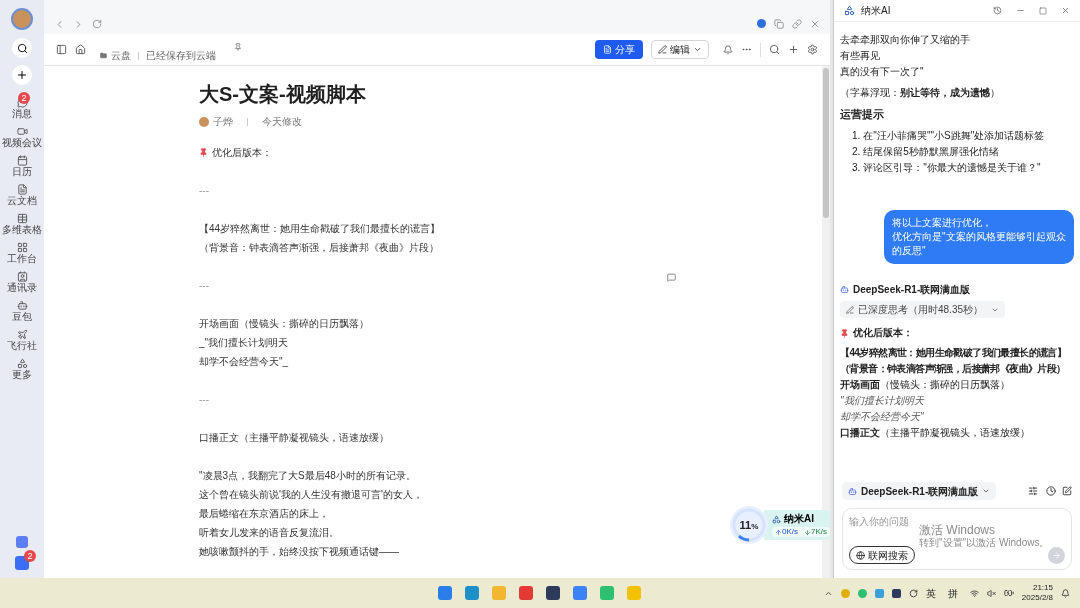 The width and height of the screenshot is (1080, 608). I want to click on download-speed: 7K/s, so click(819, 532).